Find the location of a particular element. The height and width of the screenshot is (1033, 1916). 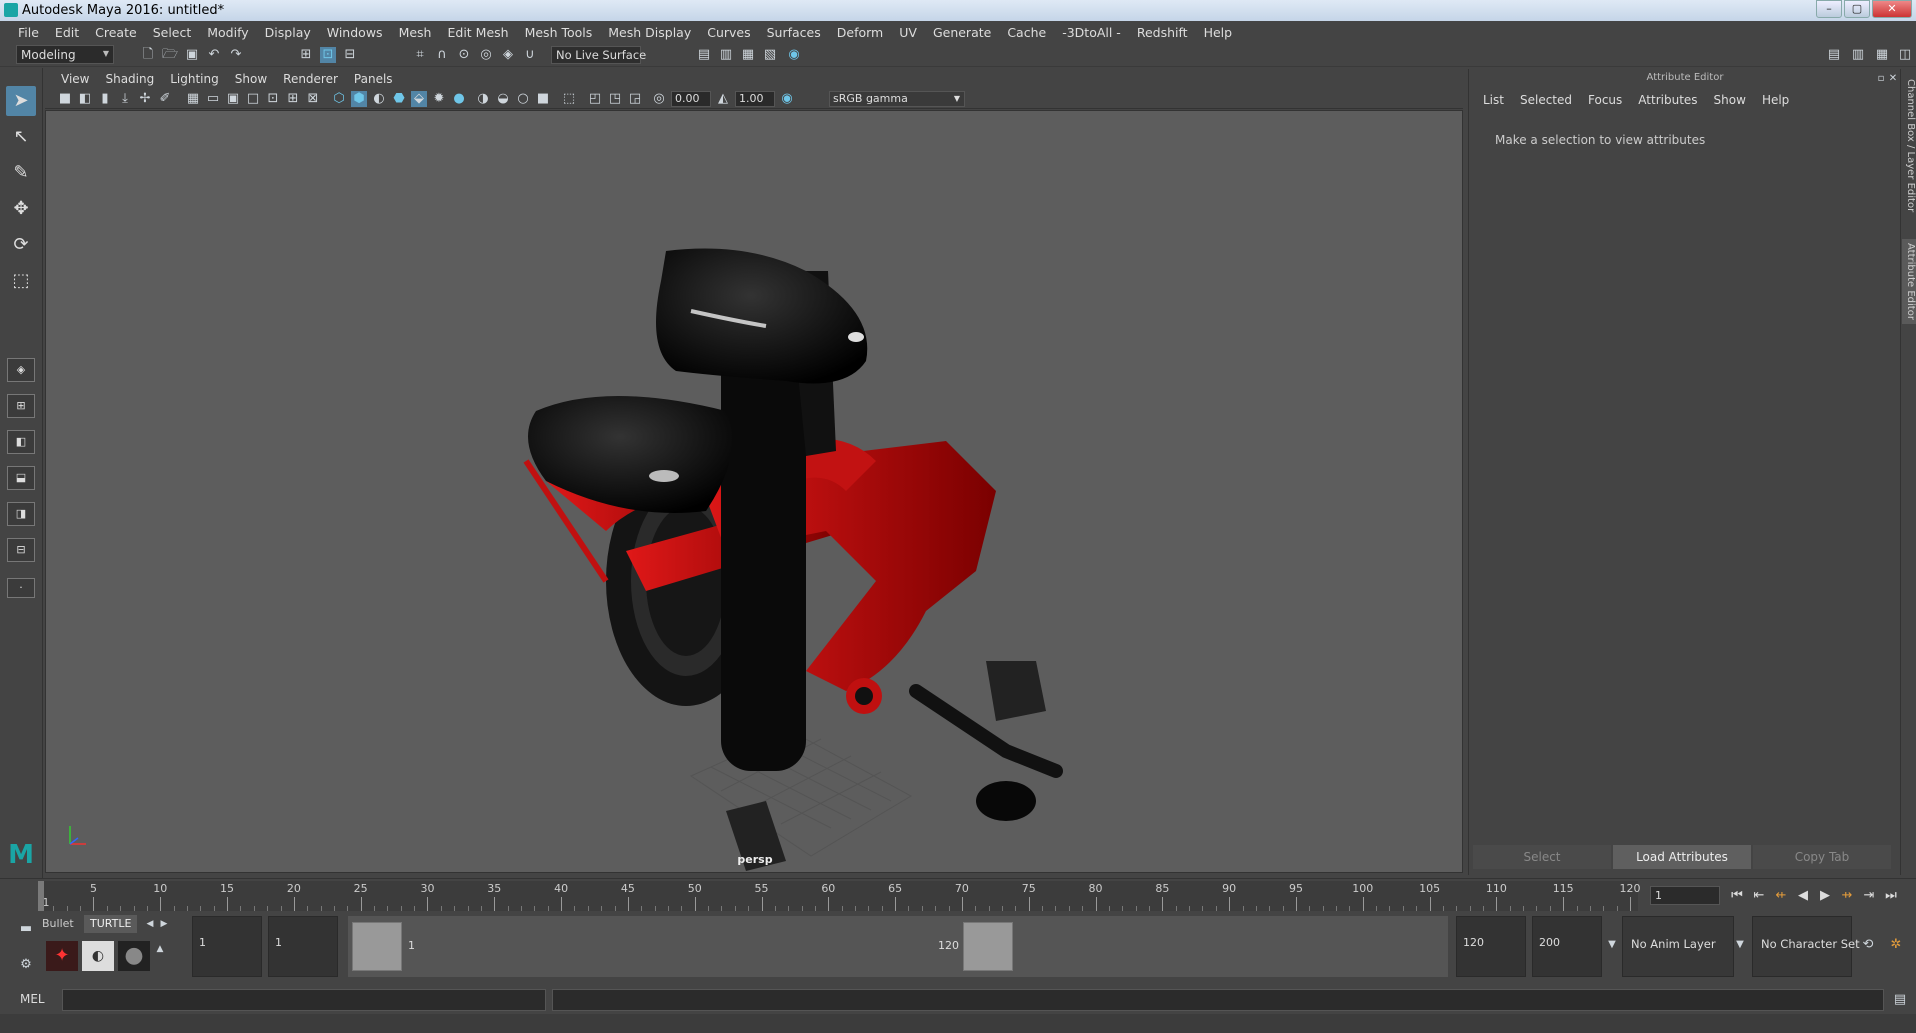

menu-edit: Edit is located at coordinates (67, 32).